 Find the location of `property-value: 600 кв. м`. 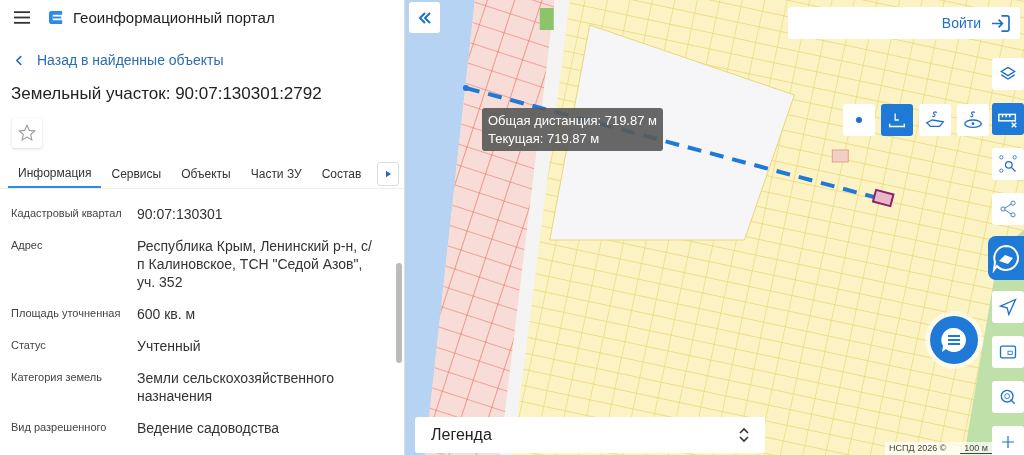

property-value: 600 кв. м is located at coordinates (167, 314).